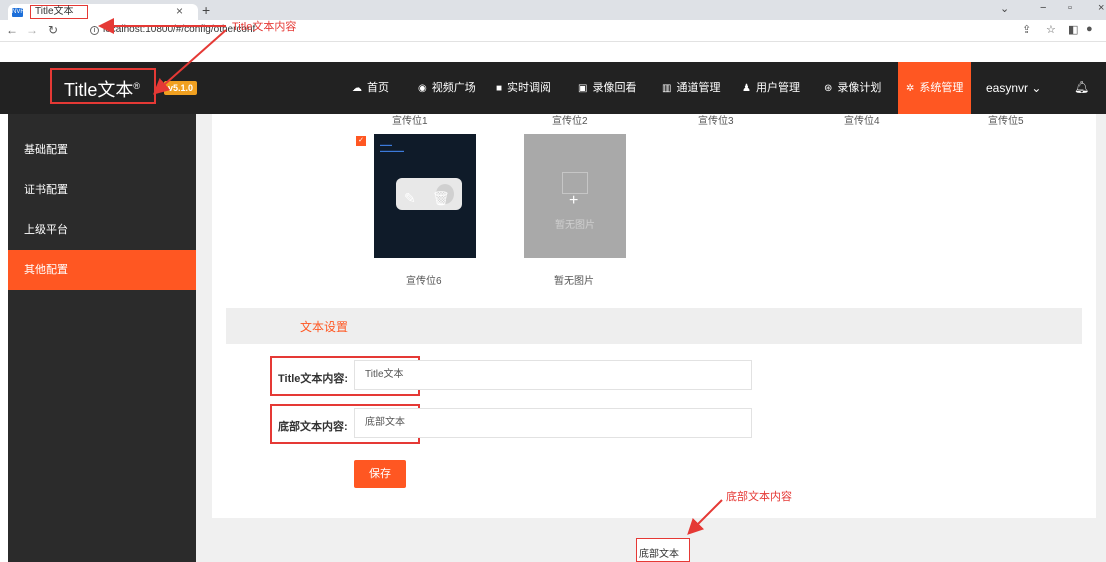  What do you see at coordinates (575, 225) in the screenshot?
I see `empty-text: 暂无图片` at bounding box center [575, 225].